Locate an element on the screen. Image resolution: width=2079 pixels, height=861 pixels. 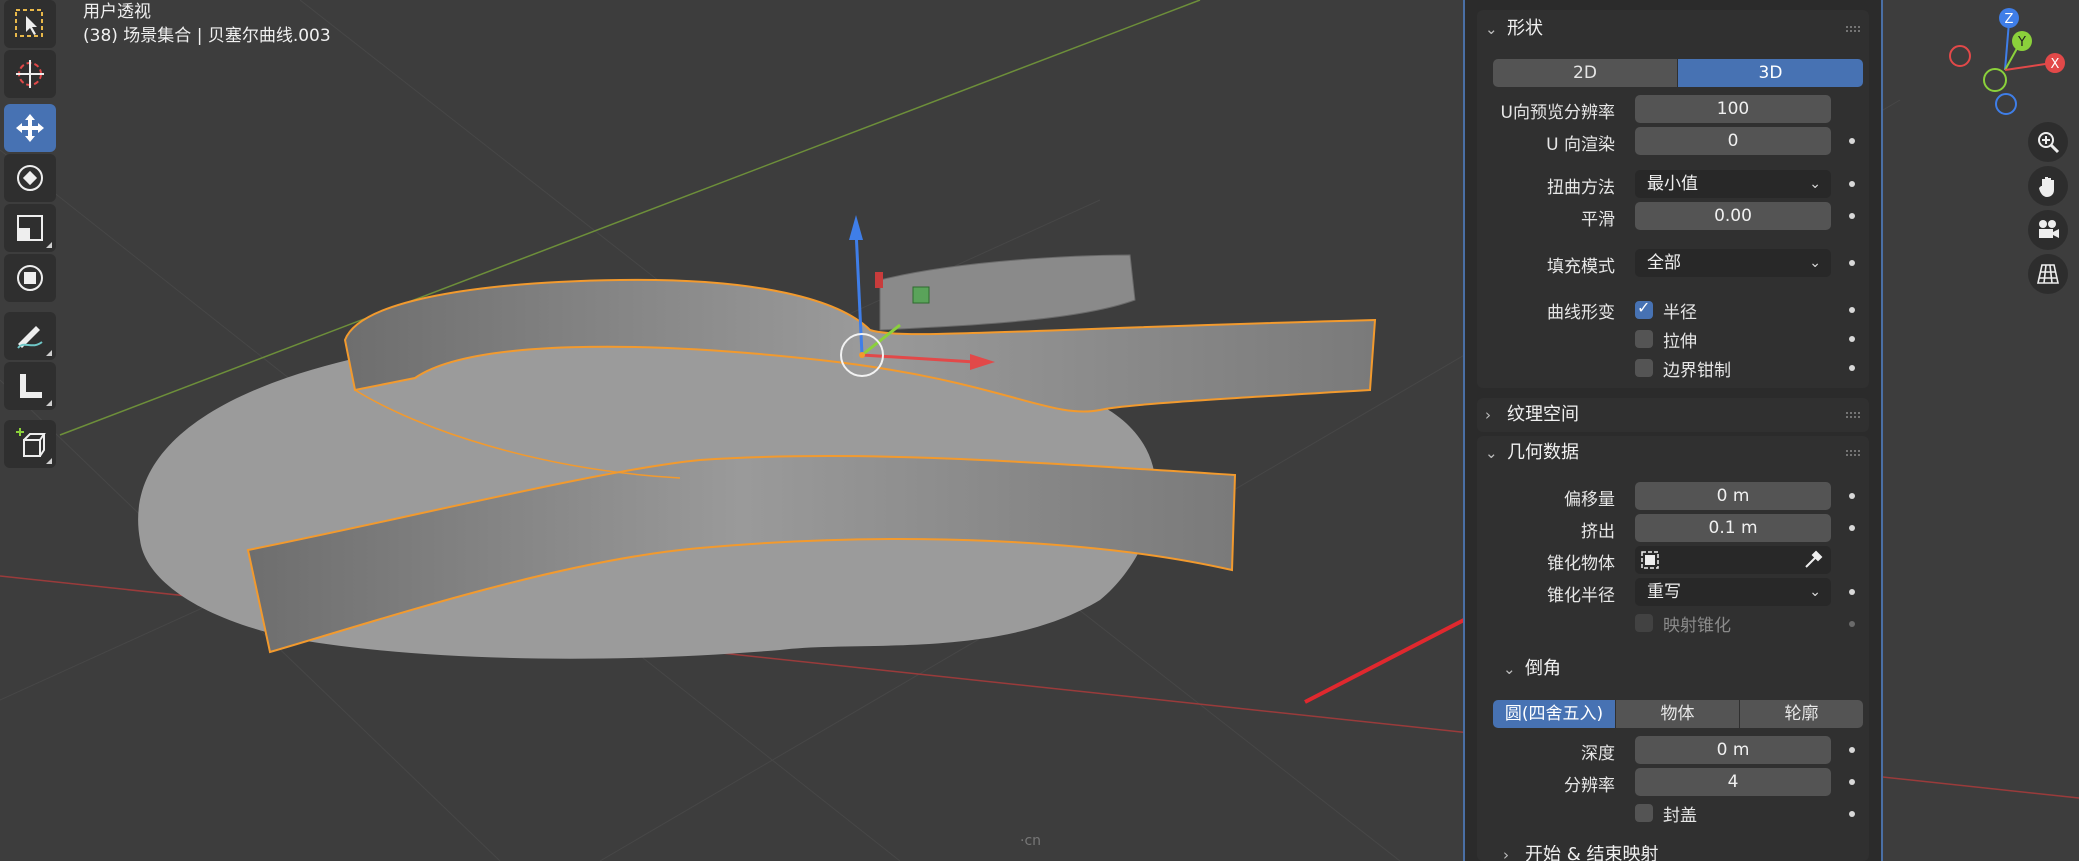
map-taper-checkbox is located at coordinates (1644, 623).